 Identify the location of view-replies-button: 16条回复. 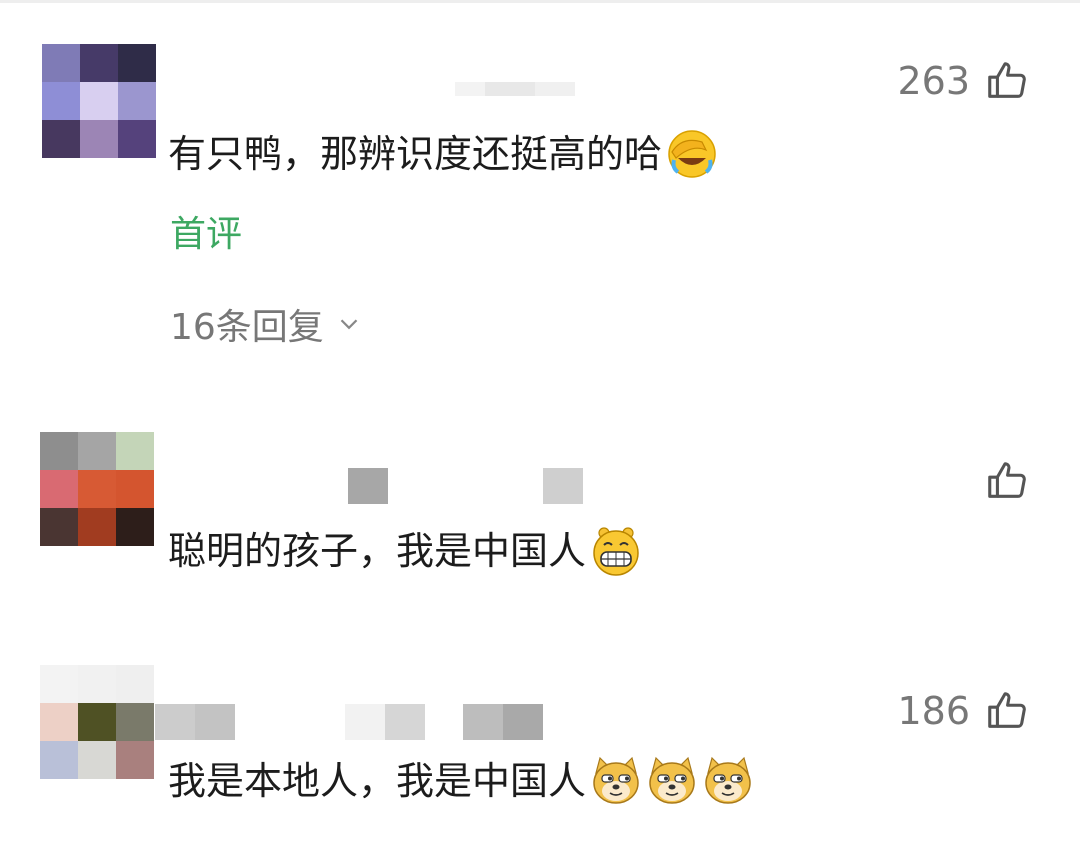
(267, 324).